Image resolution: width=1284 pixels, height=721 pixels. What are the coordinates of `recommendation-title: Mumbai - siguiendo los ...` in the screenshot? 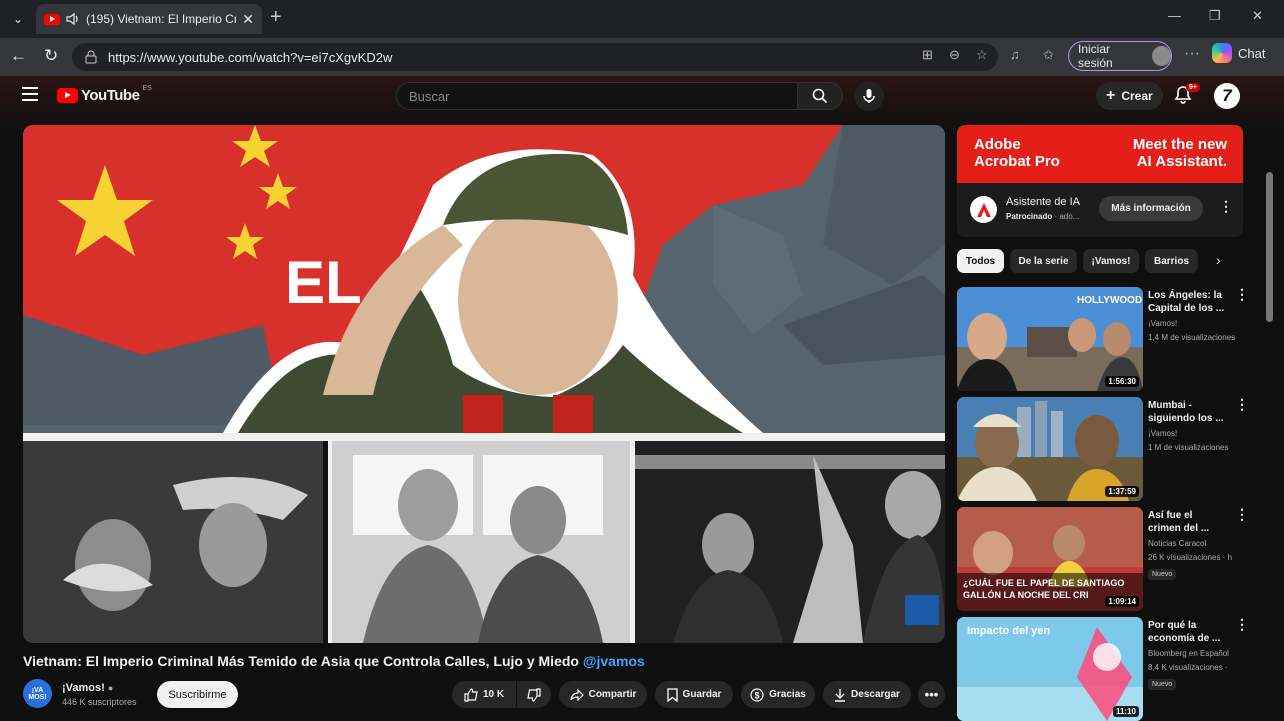 It's located at (1188, 412).